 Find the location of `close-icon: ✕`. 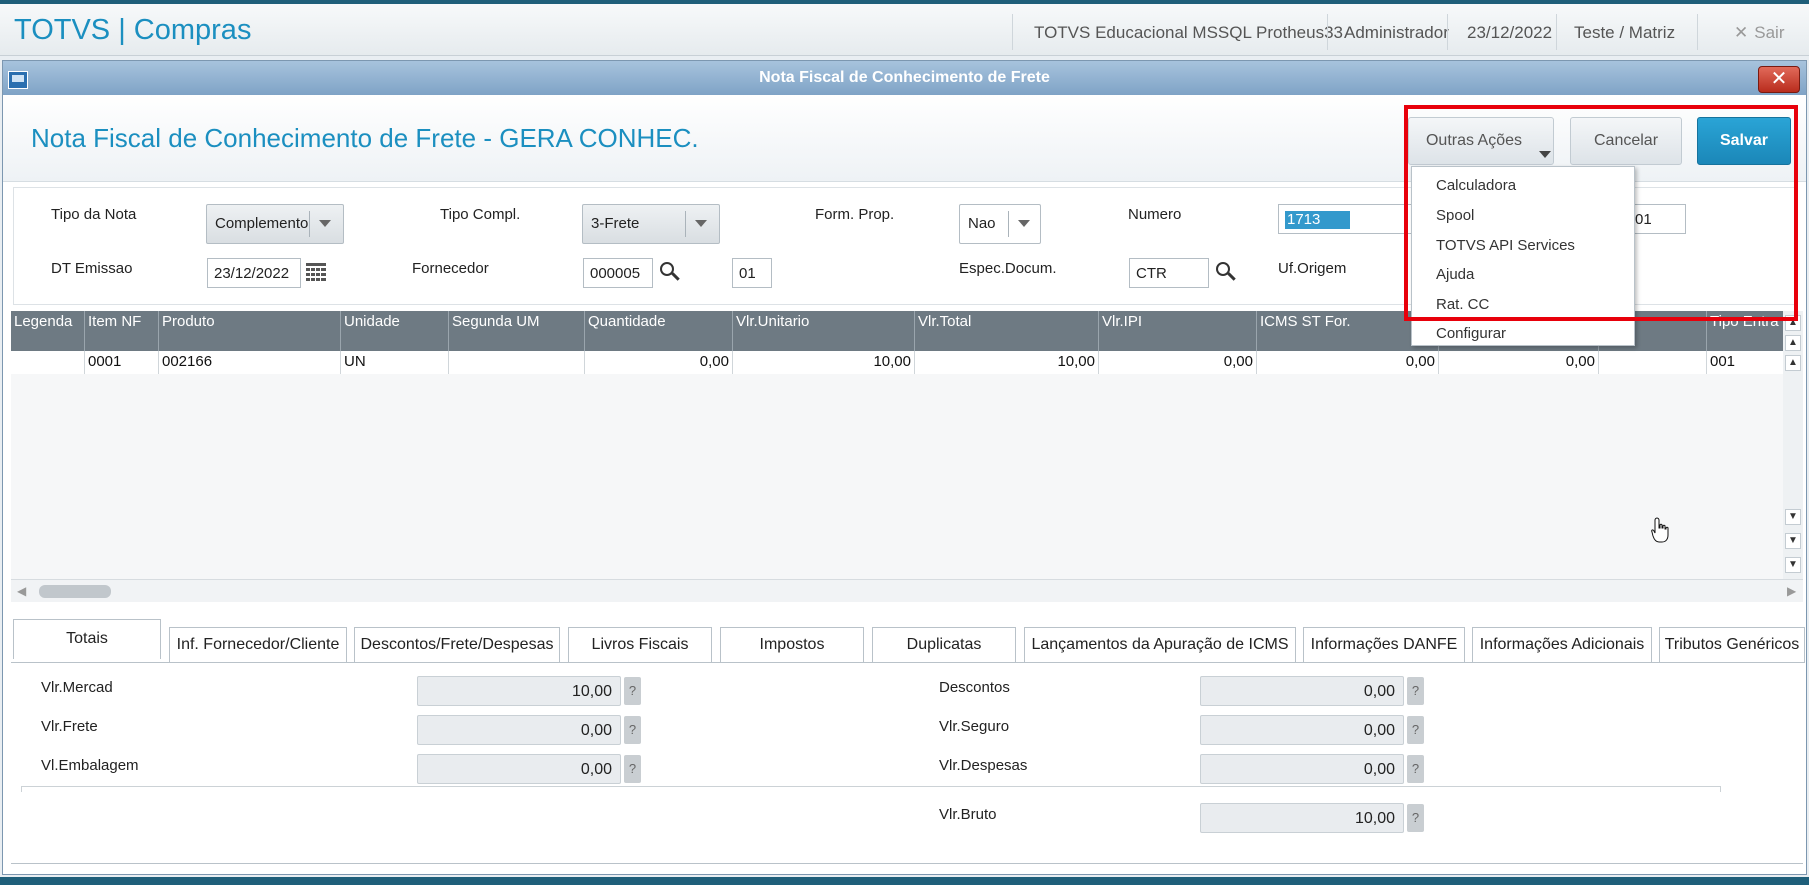

close-icon: ✕ is located at coordinates (1779, 79).